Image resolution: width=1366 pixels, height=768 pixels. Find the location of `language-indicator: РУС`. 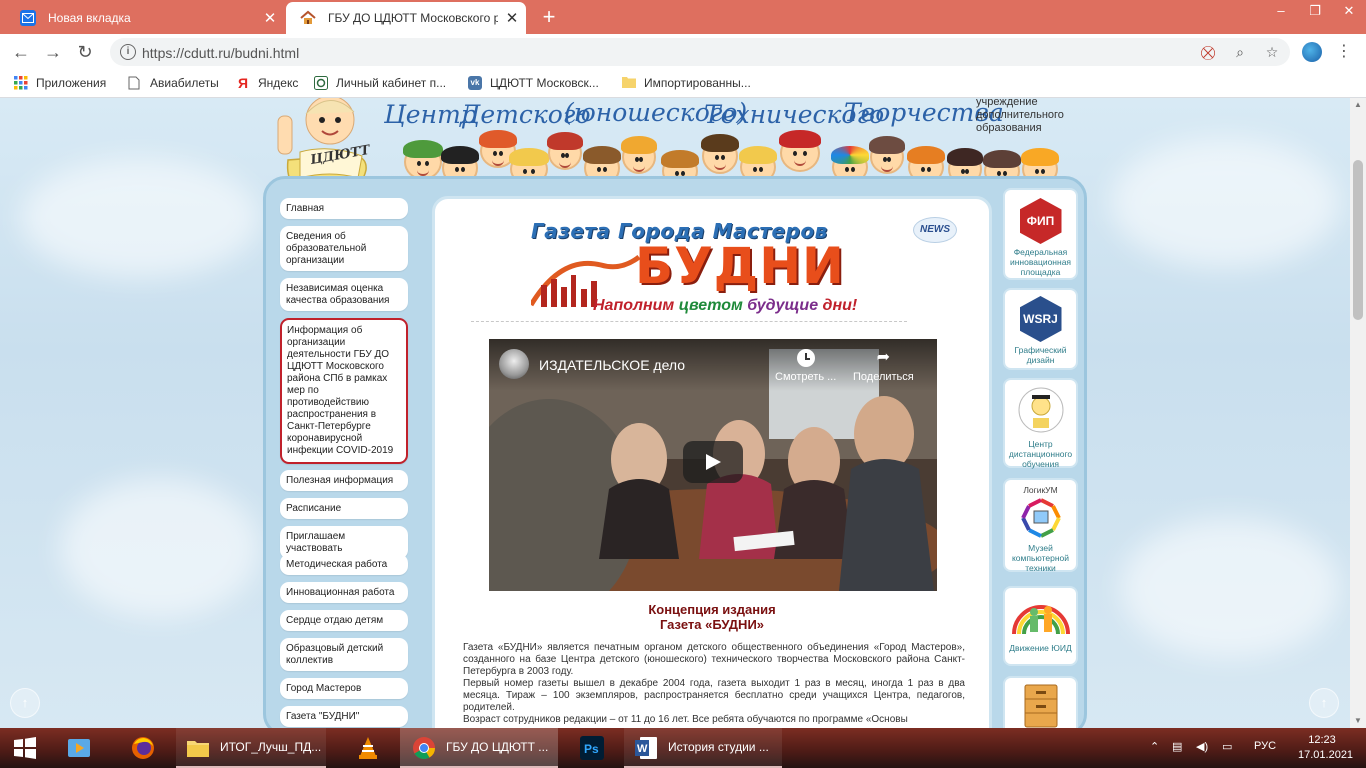

language-indicator: РУС is located at coordinates (1265, 746).